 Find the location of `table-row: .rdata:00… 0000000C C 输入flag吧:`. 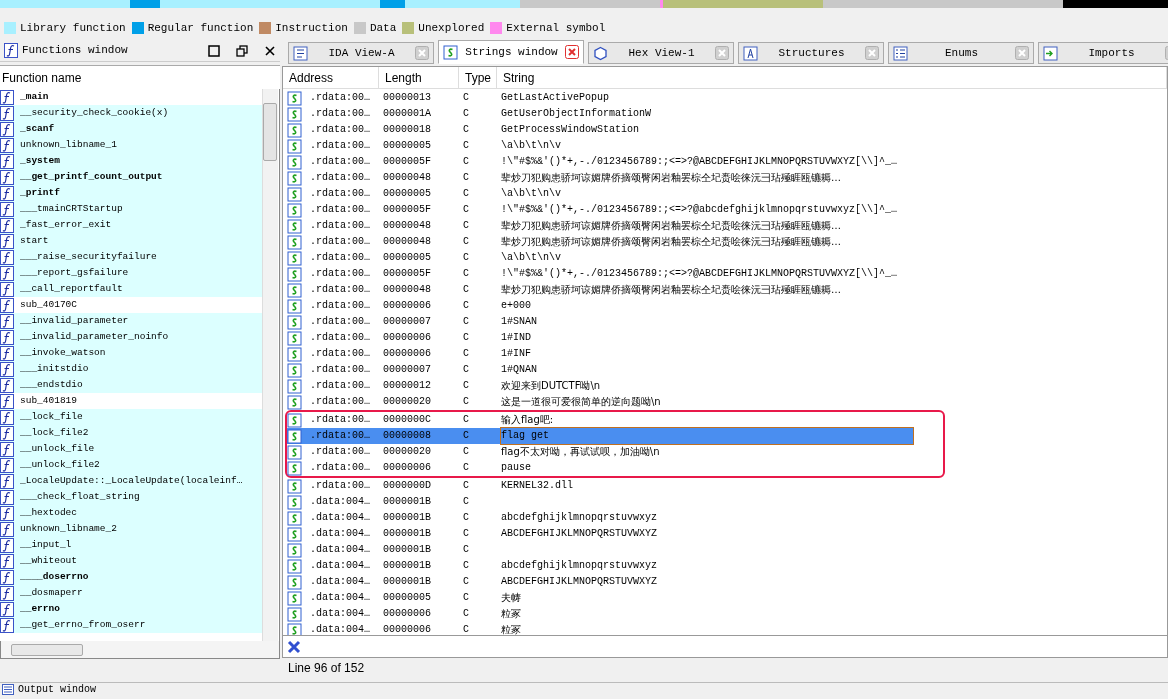

table-row: .rdata:00… 0000000C C 输入flag吧: is located at coordinates (600, 420).